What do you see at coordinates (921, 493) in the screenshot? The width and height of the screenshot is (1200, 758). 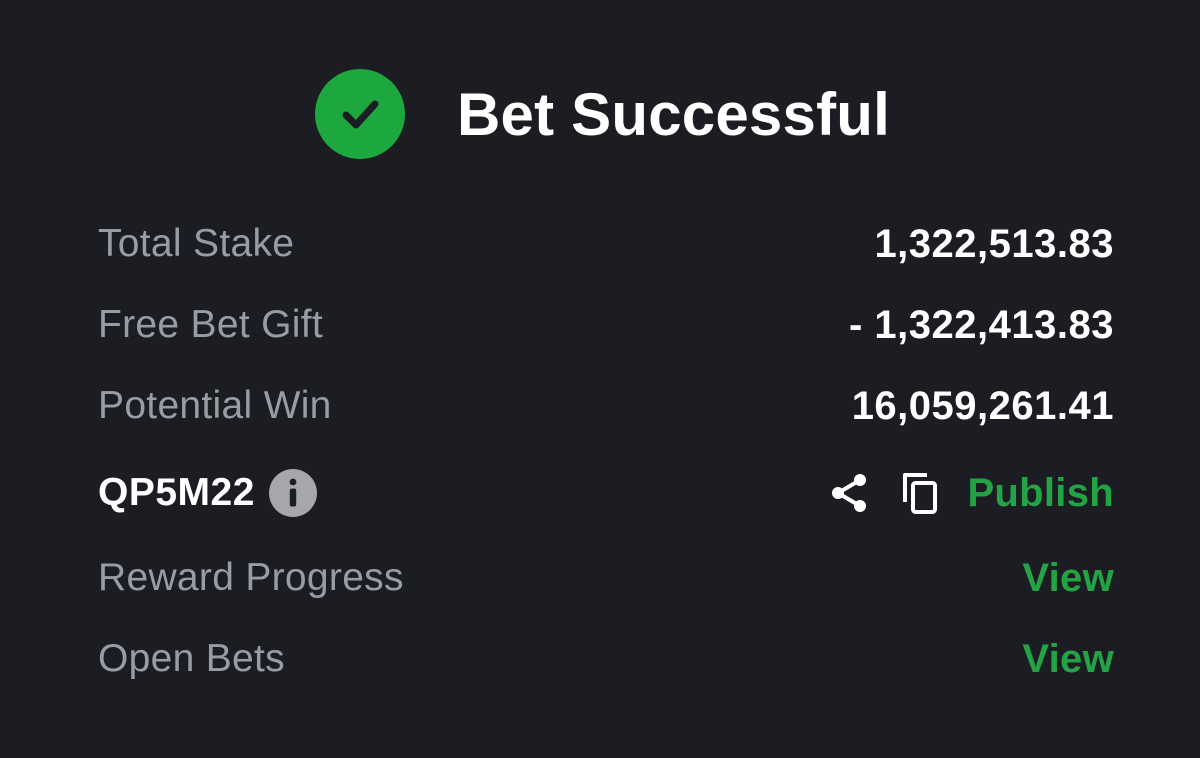 I see `copy-icon` at bounding box center [921, 493].